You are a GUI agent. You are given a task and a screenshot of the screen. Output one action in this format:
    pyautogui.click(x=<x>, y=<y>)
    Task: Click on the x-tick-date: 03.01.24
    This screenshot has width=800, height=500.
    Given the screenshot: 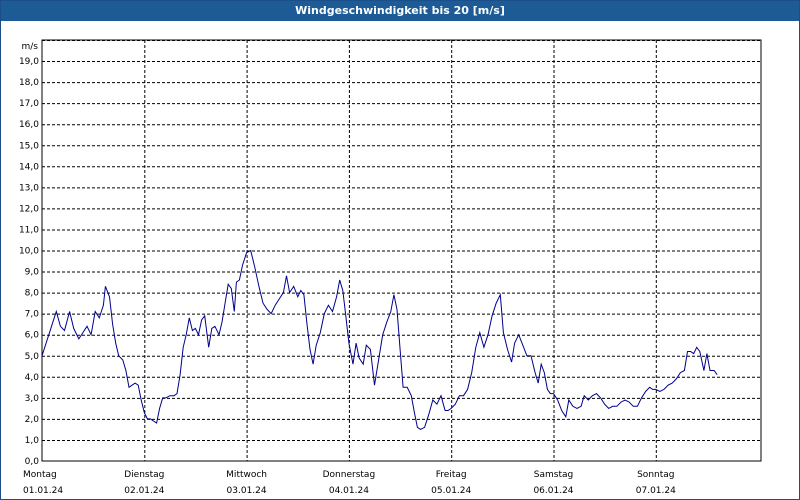 What is the action you would take?
    pyautogui.click(x=247, y=491)
    